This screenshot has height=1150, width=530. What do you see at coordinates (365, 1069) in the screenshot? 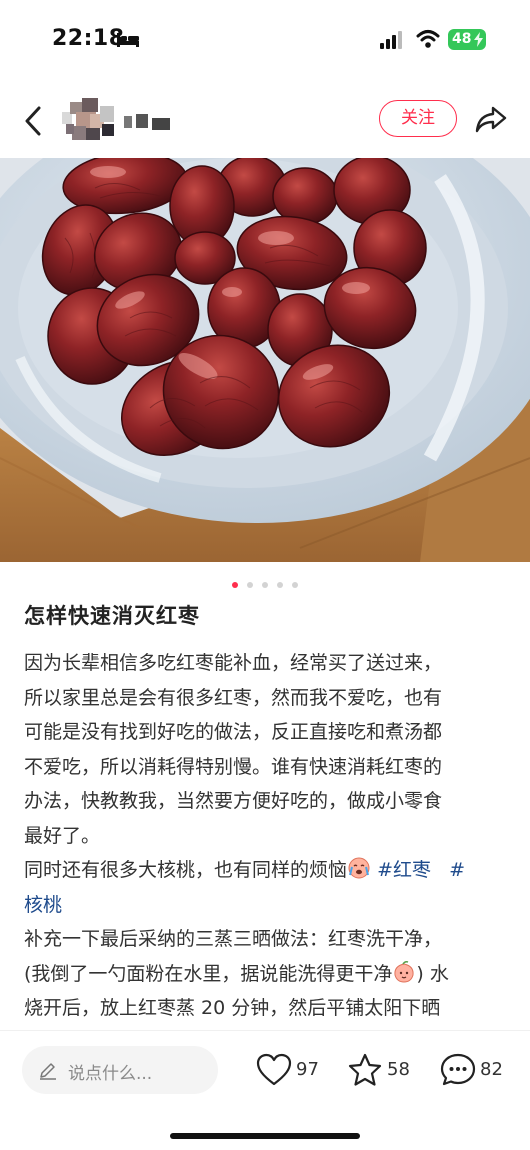
I see `star-icon` at bounding box center [365, 1069].